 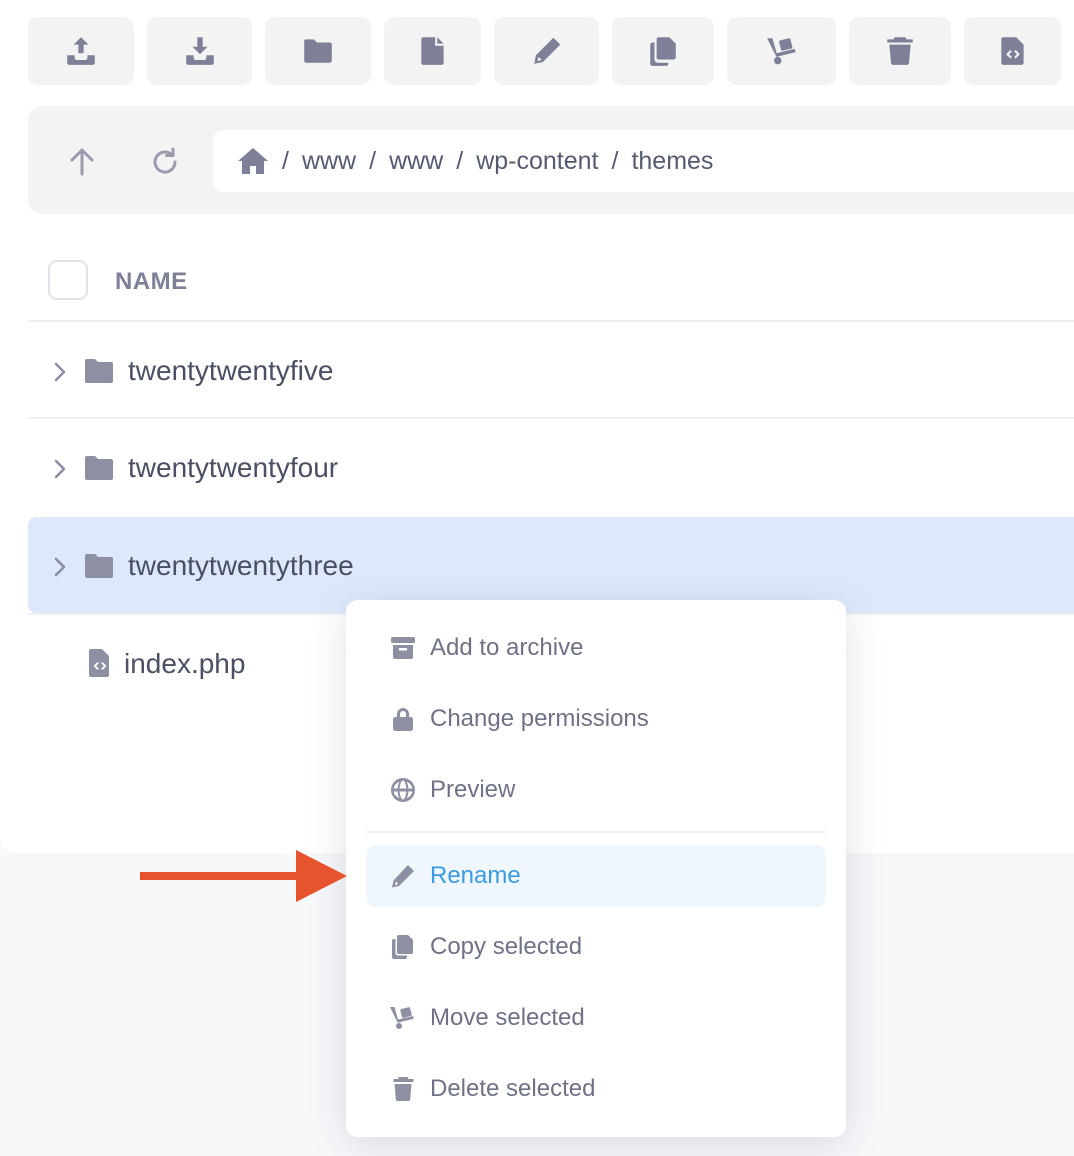 I want to click on breadcrumb-item-www-2: www, so click(x=416, y=161).